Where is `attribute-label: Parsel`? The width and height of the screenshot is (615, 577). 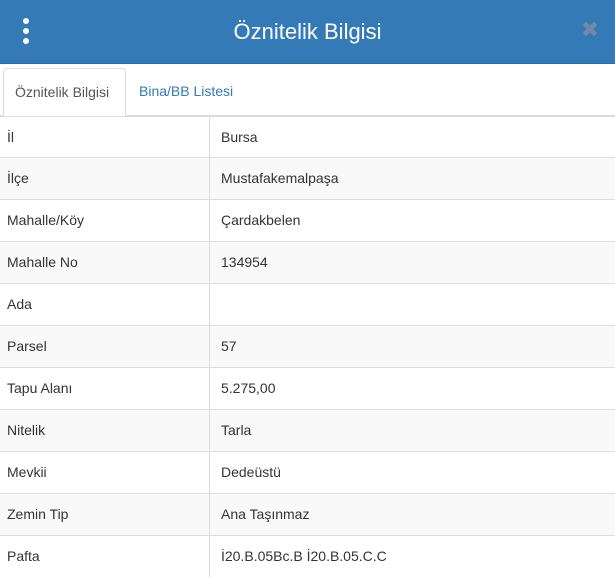 attribute-label: Parsel is located at coordinates (105, 346).